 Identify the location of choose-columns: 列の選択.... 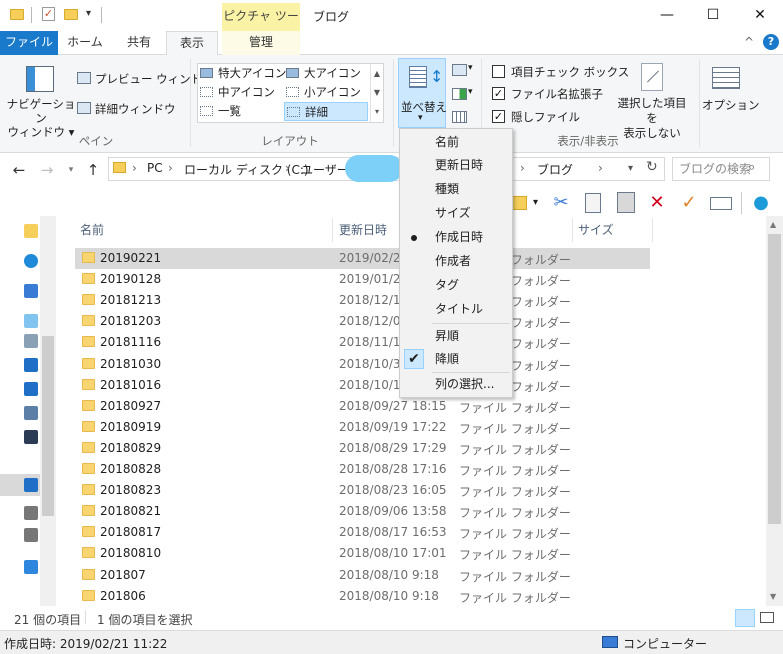
(456, 384).